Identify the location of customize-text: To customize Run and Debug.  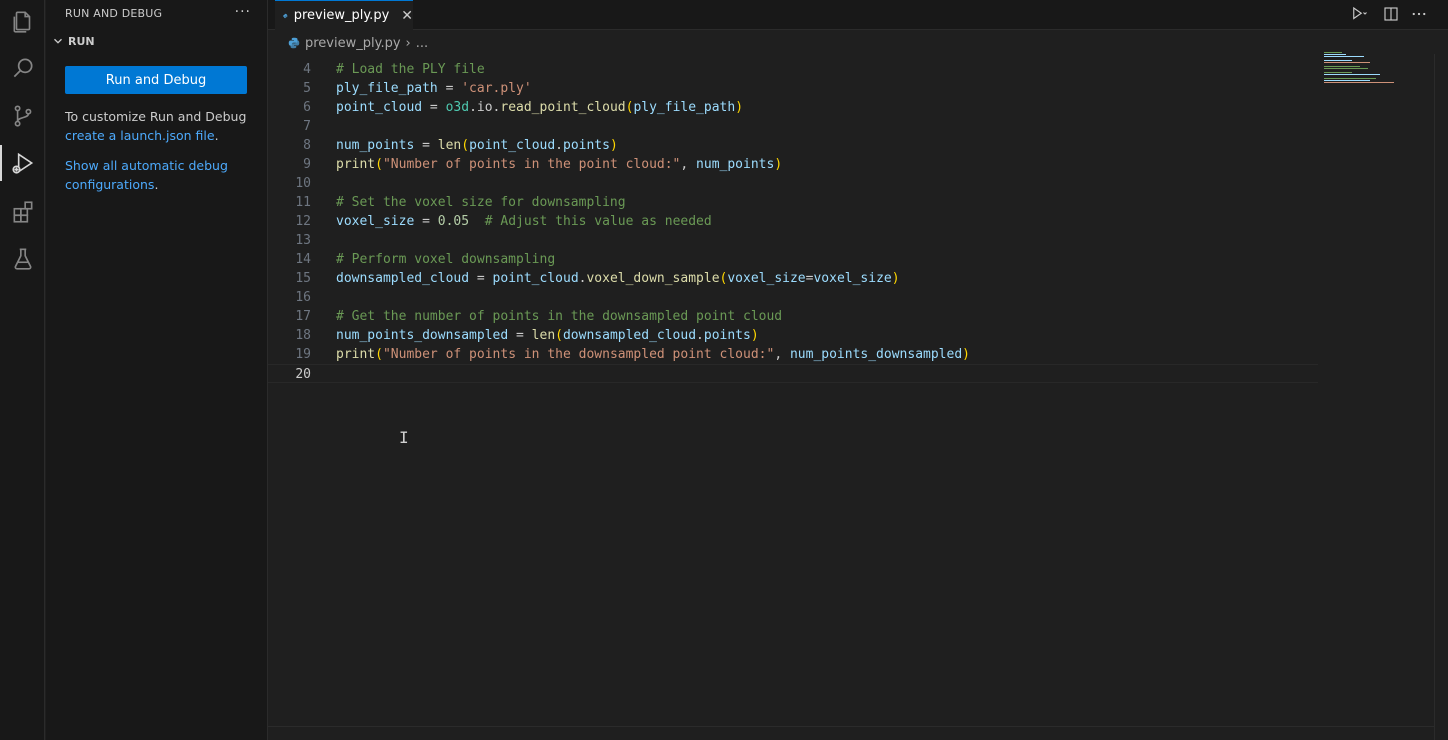
(156, 116).